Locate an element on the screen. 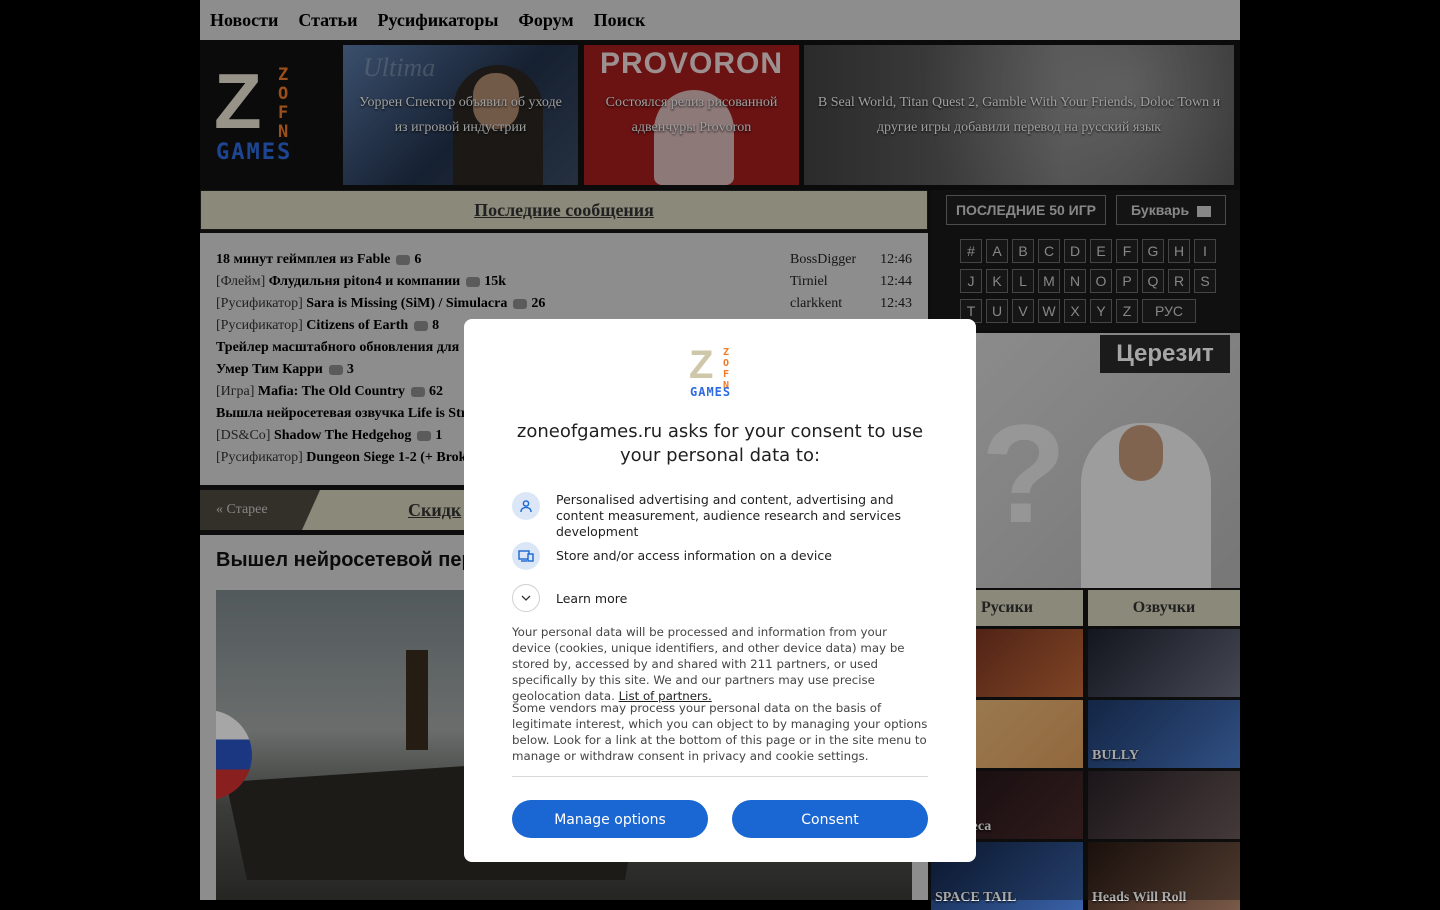  person-icon is located at coordinates (526, 506).